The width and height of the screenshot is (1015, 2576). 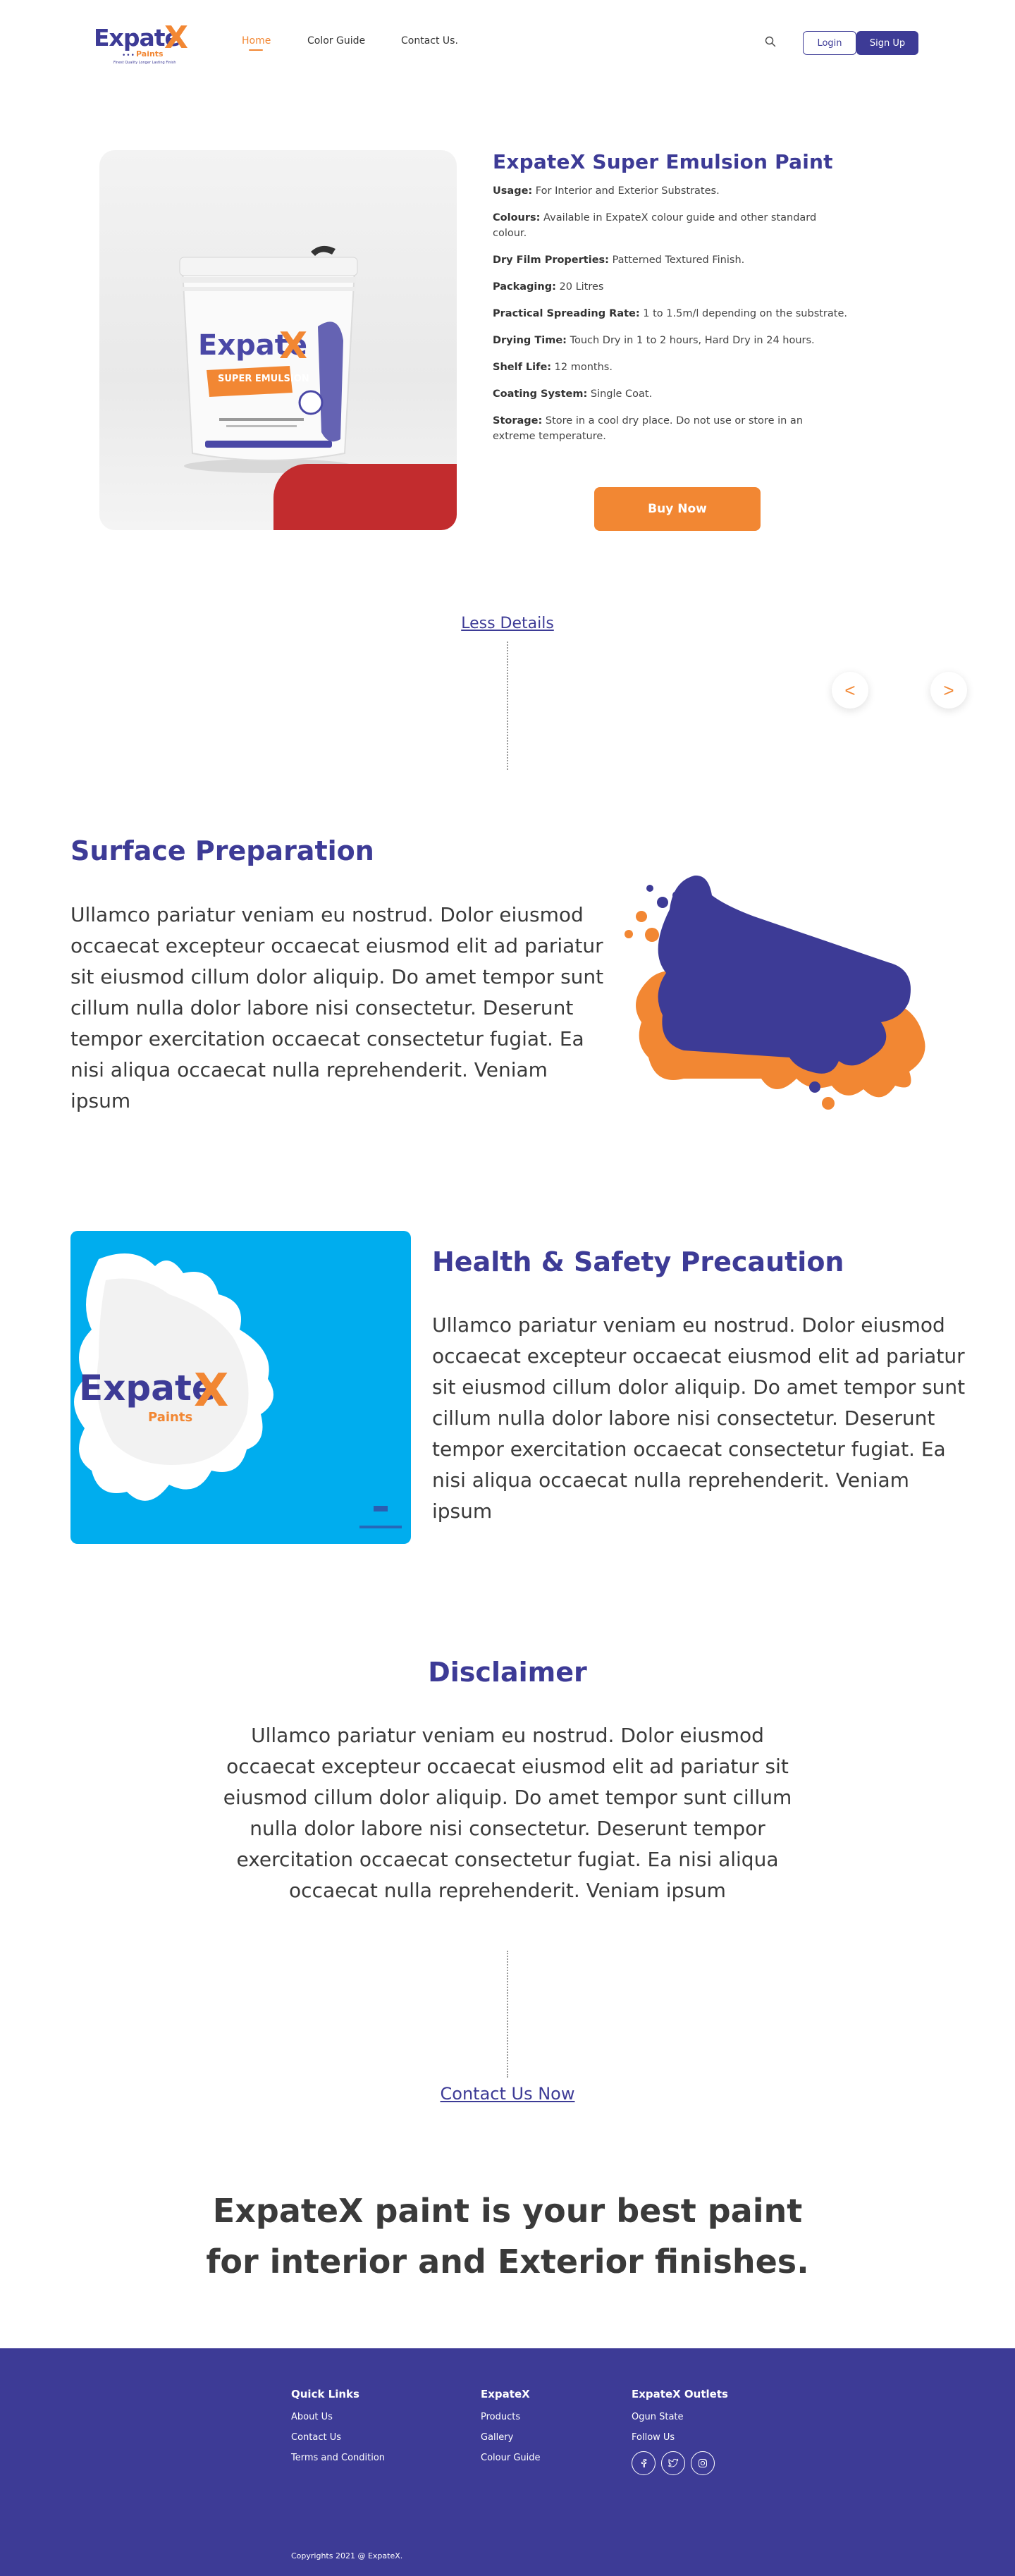 I want to click on paint-bucket-image: Expate X SUPER EMULSION, so click(x=268, y=359).